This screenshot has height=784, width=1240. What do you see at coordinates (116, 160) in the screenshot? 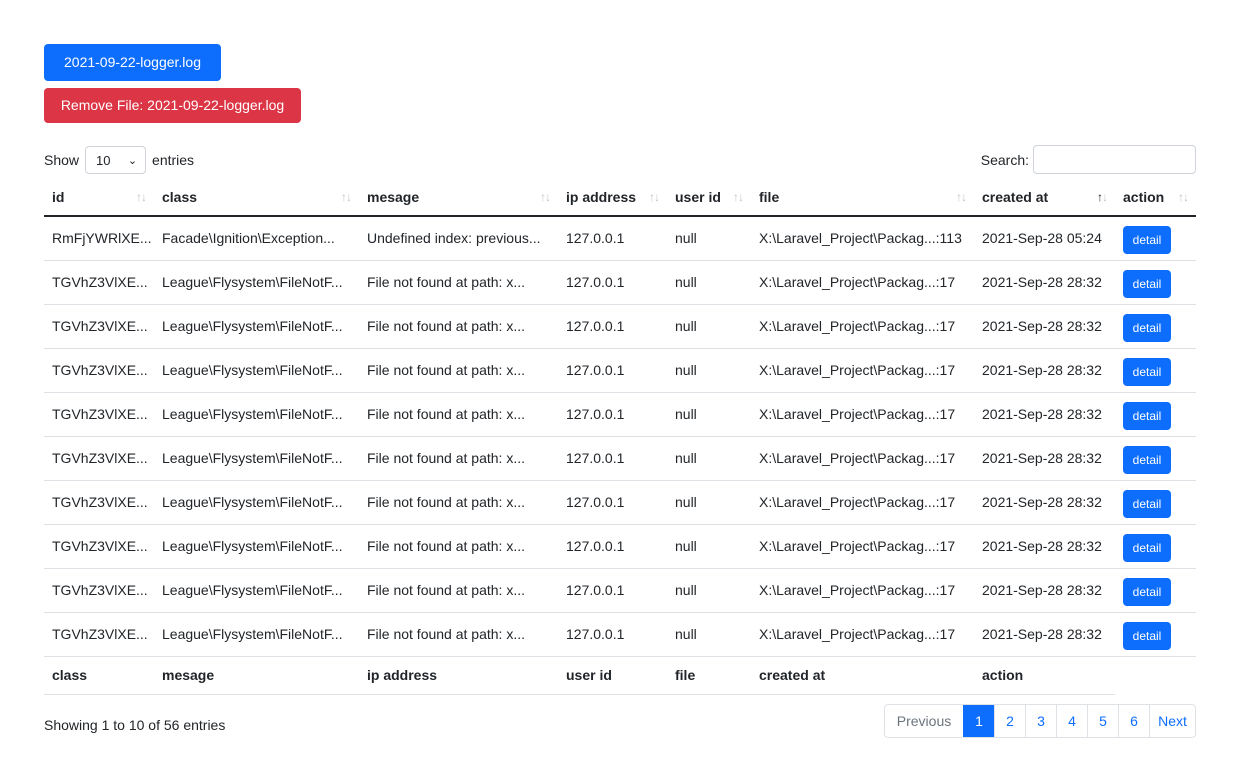
I see `entries-select: 10 ⌄` at bounding box center [116, 160].